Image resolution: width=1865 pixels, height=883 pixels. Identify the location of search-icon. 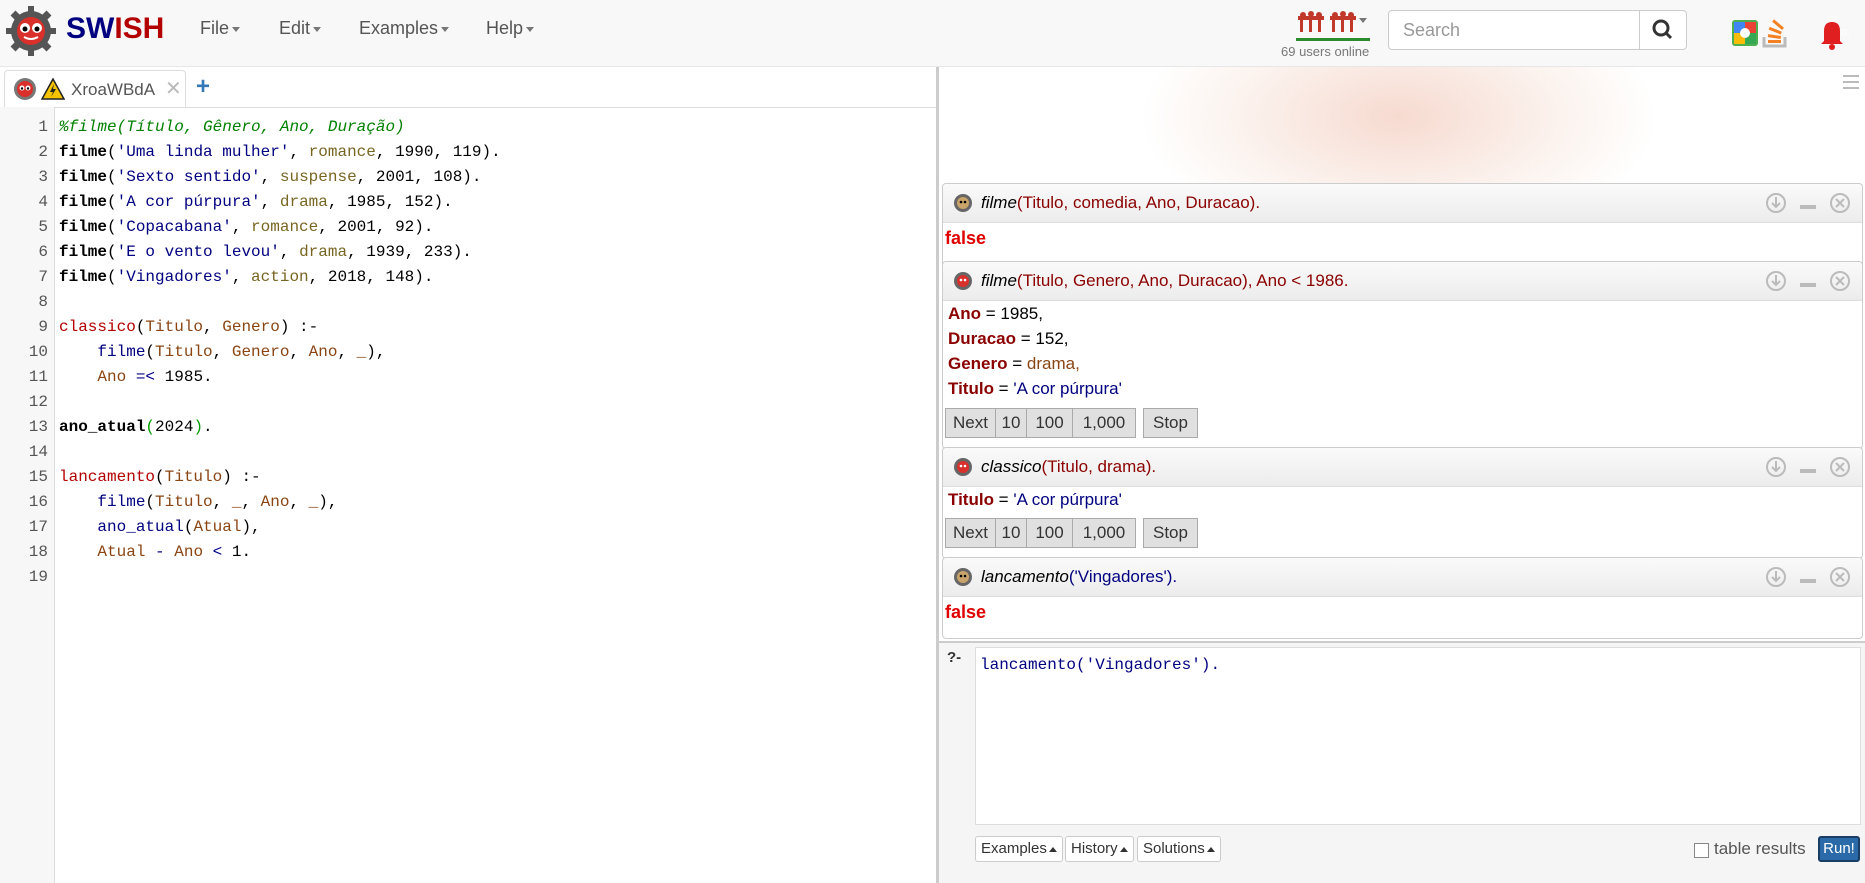
(1662, 29).